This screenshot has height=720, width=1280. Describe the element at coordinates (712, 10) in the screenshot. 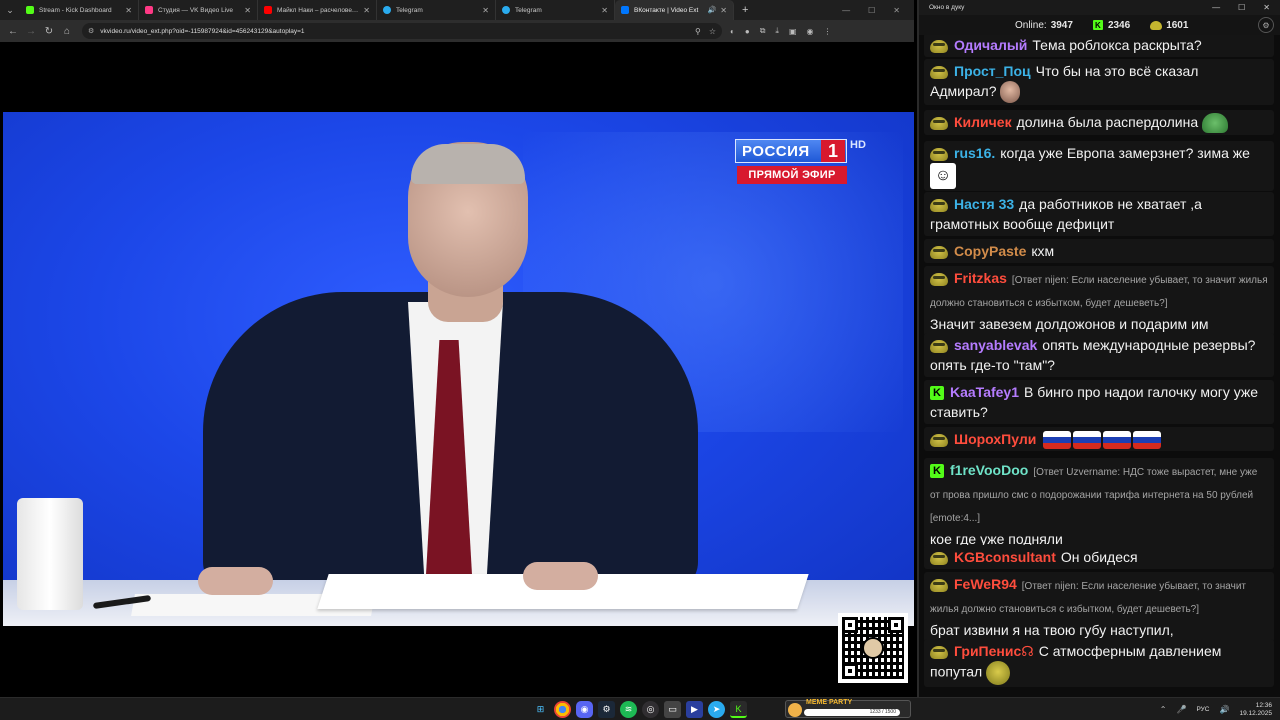

I see `speaker-icon: 🔊` at that location.